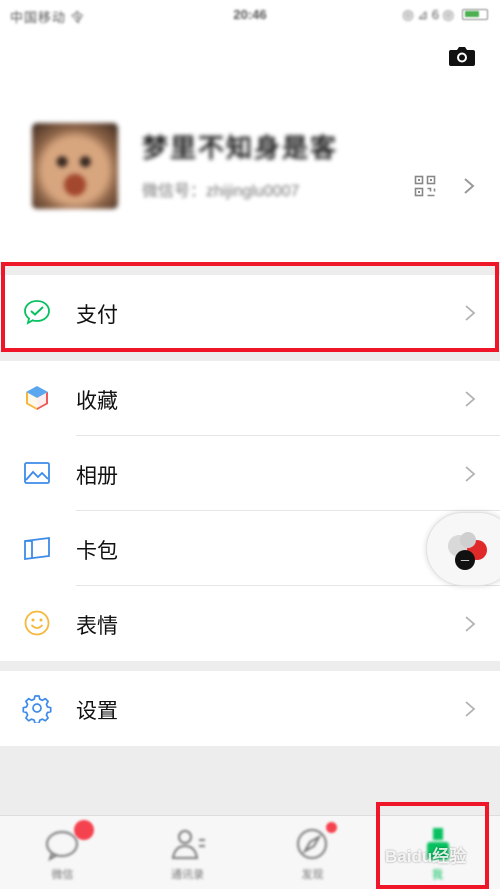 This screenshot has height=889, width=500. I want to click on tab-label: 通讯录, so click(187, 875).